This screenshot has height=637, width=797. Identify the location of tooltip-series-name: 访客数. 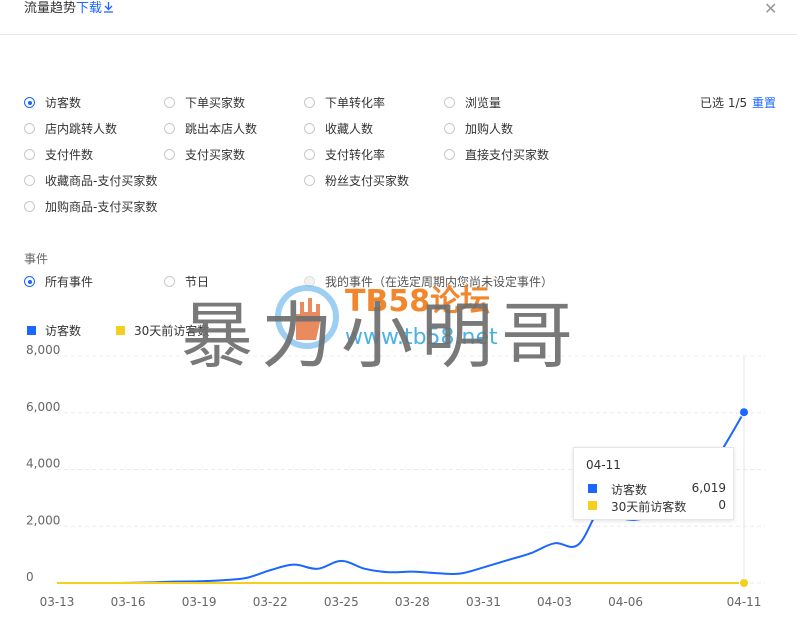
(629, 490).